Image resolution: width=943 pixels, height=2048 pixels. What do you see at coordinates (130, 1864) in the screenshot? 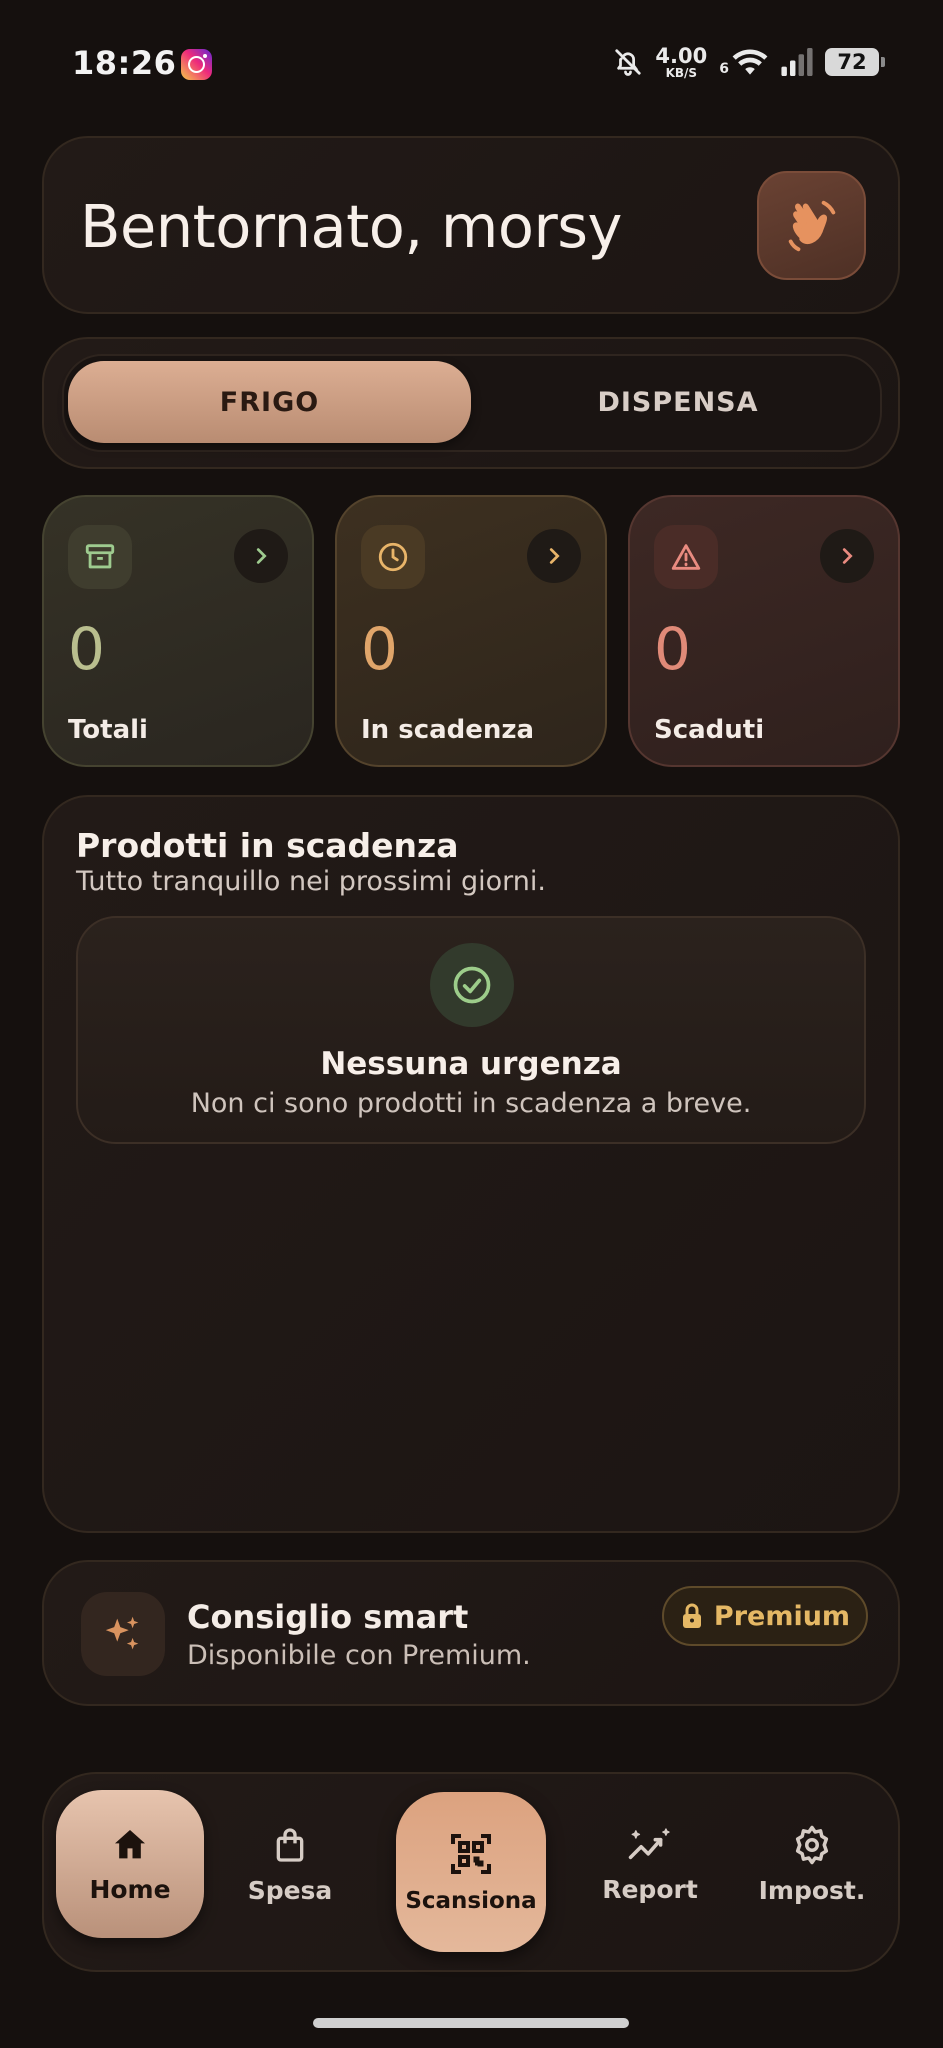
I see `nav-home: Home` at bounding box center [130, 1864].